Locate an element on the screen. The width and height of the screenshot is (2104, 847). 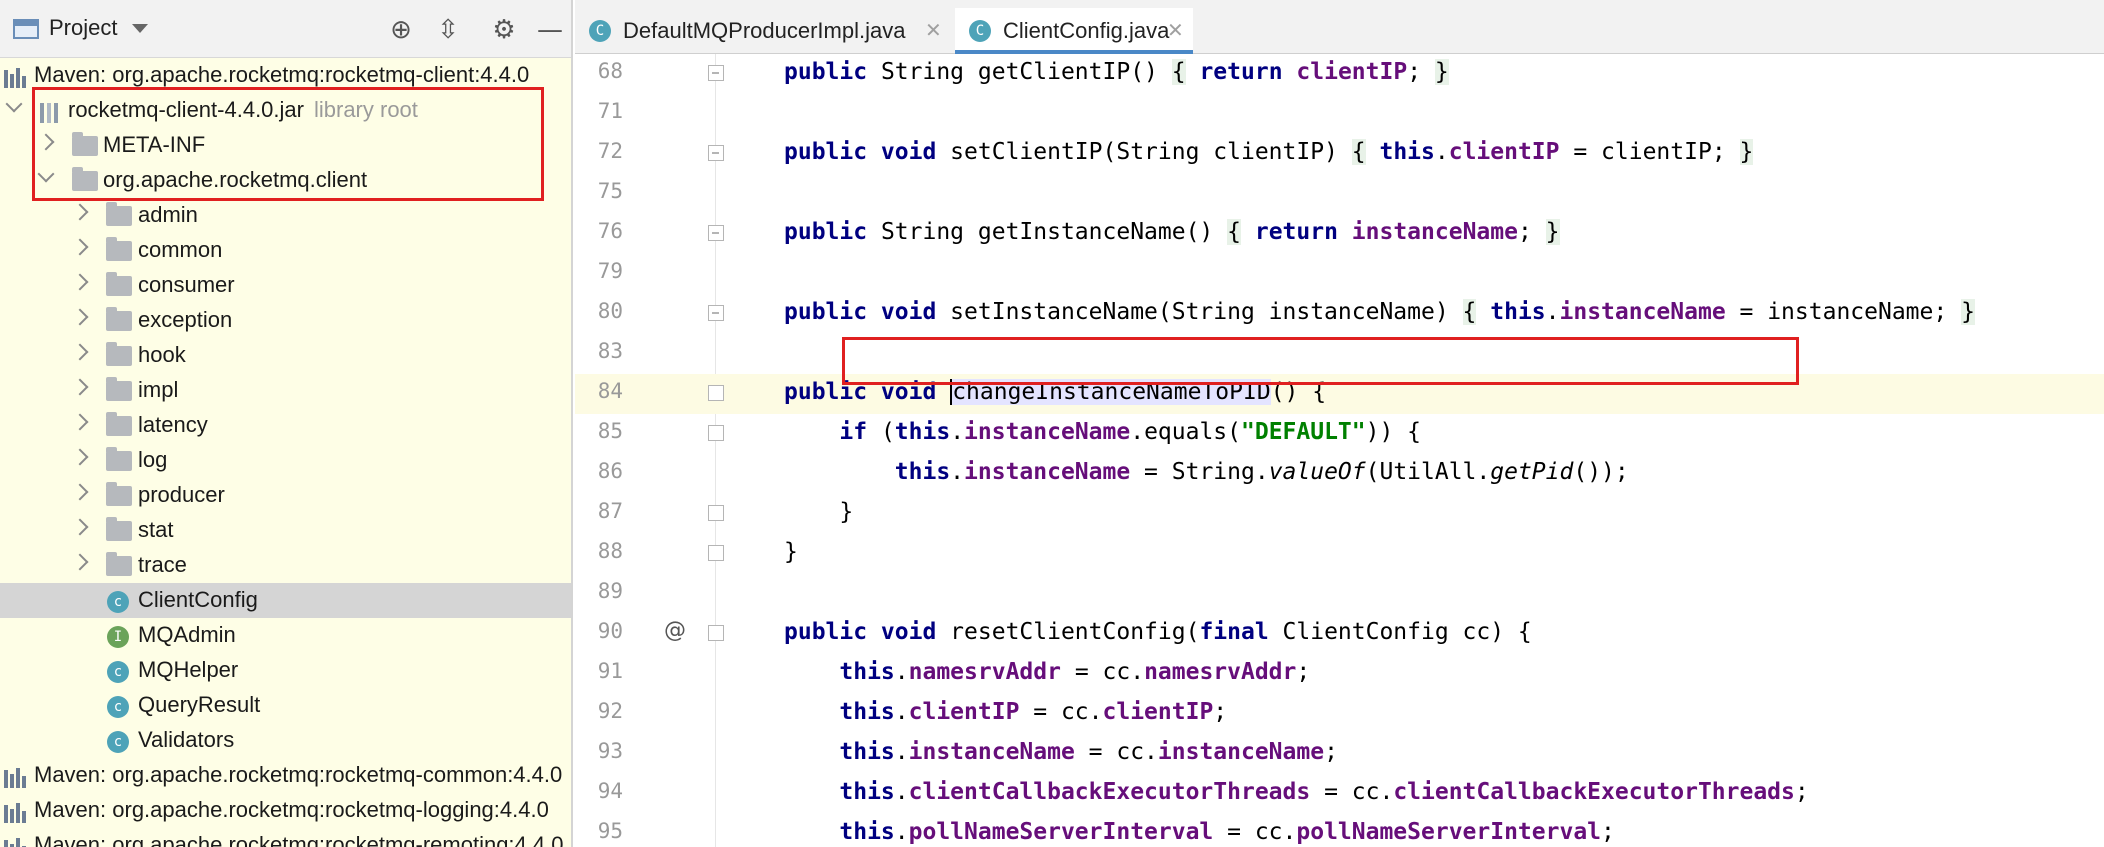
tree-item-producer: producer is located at coordinates (285, 495).